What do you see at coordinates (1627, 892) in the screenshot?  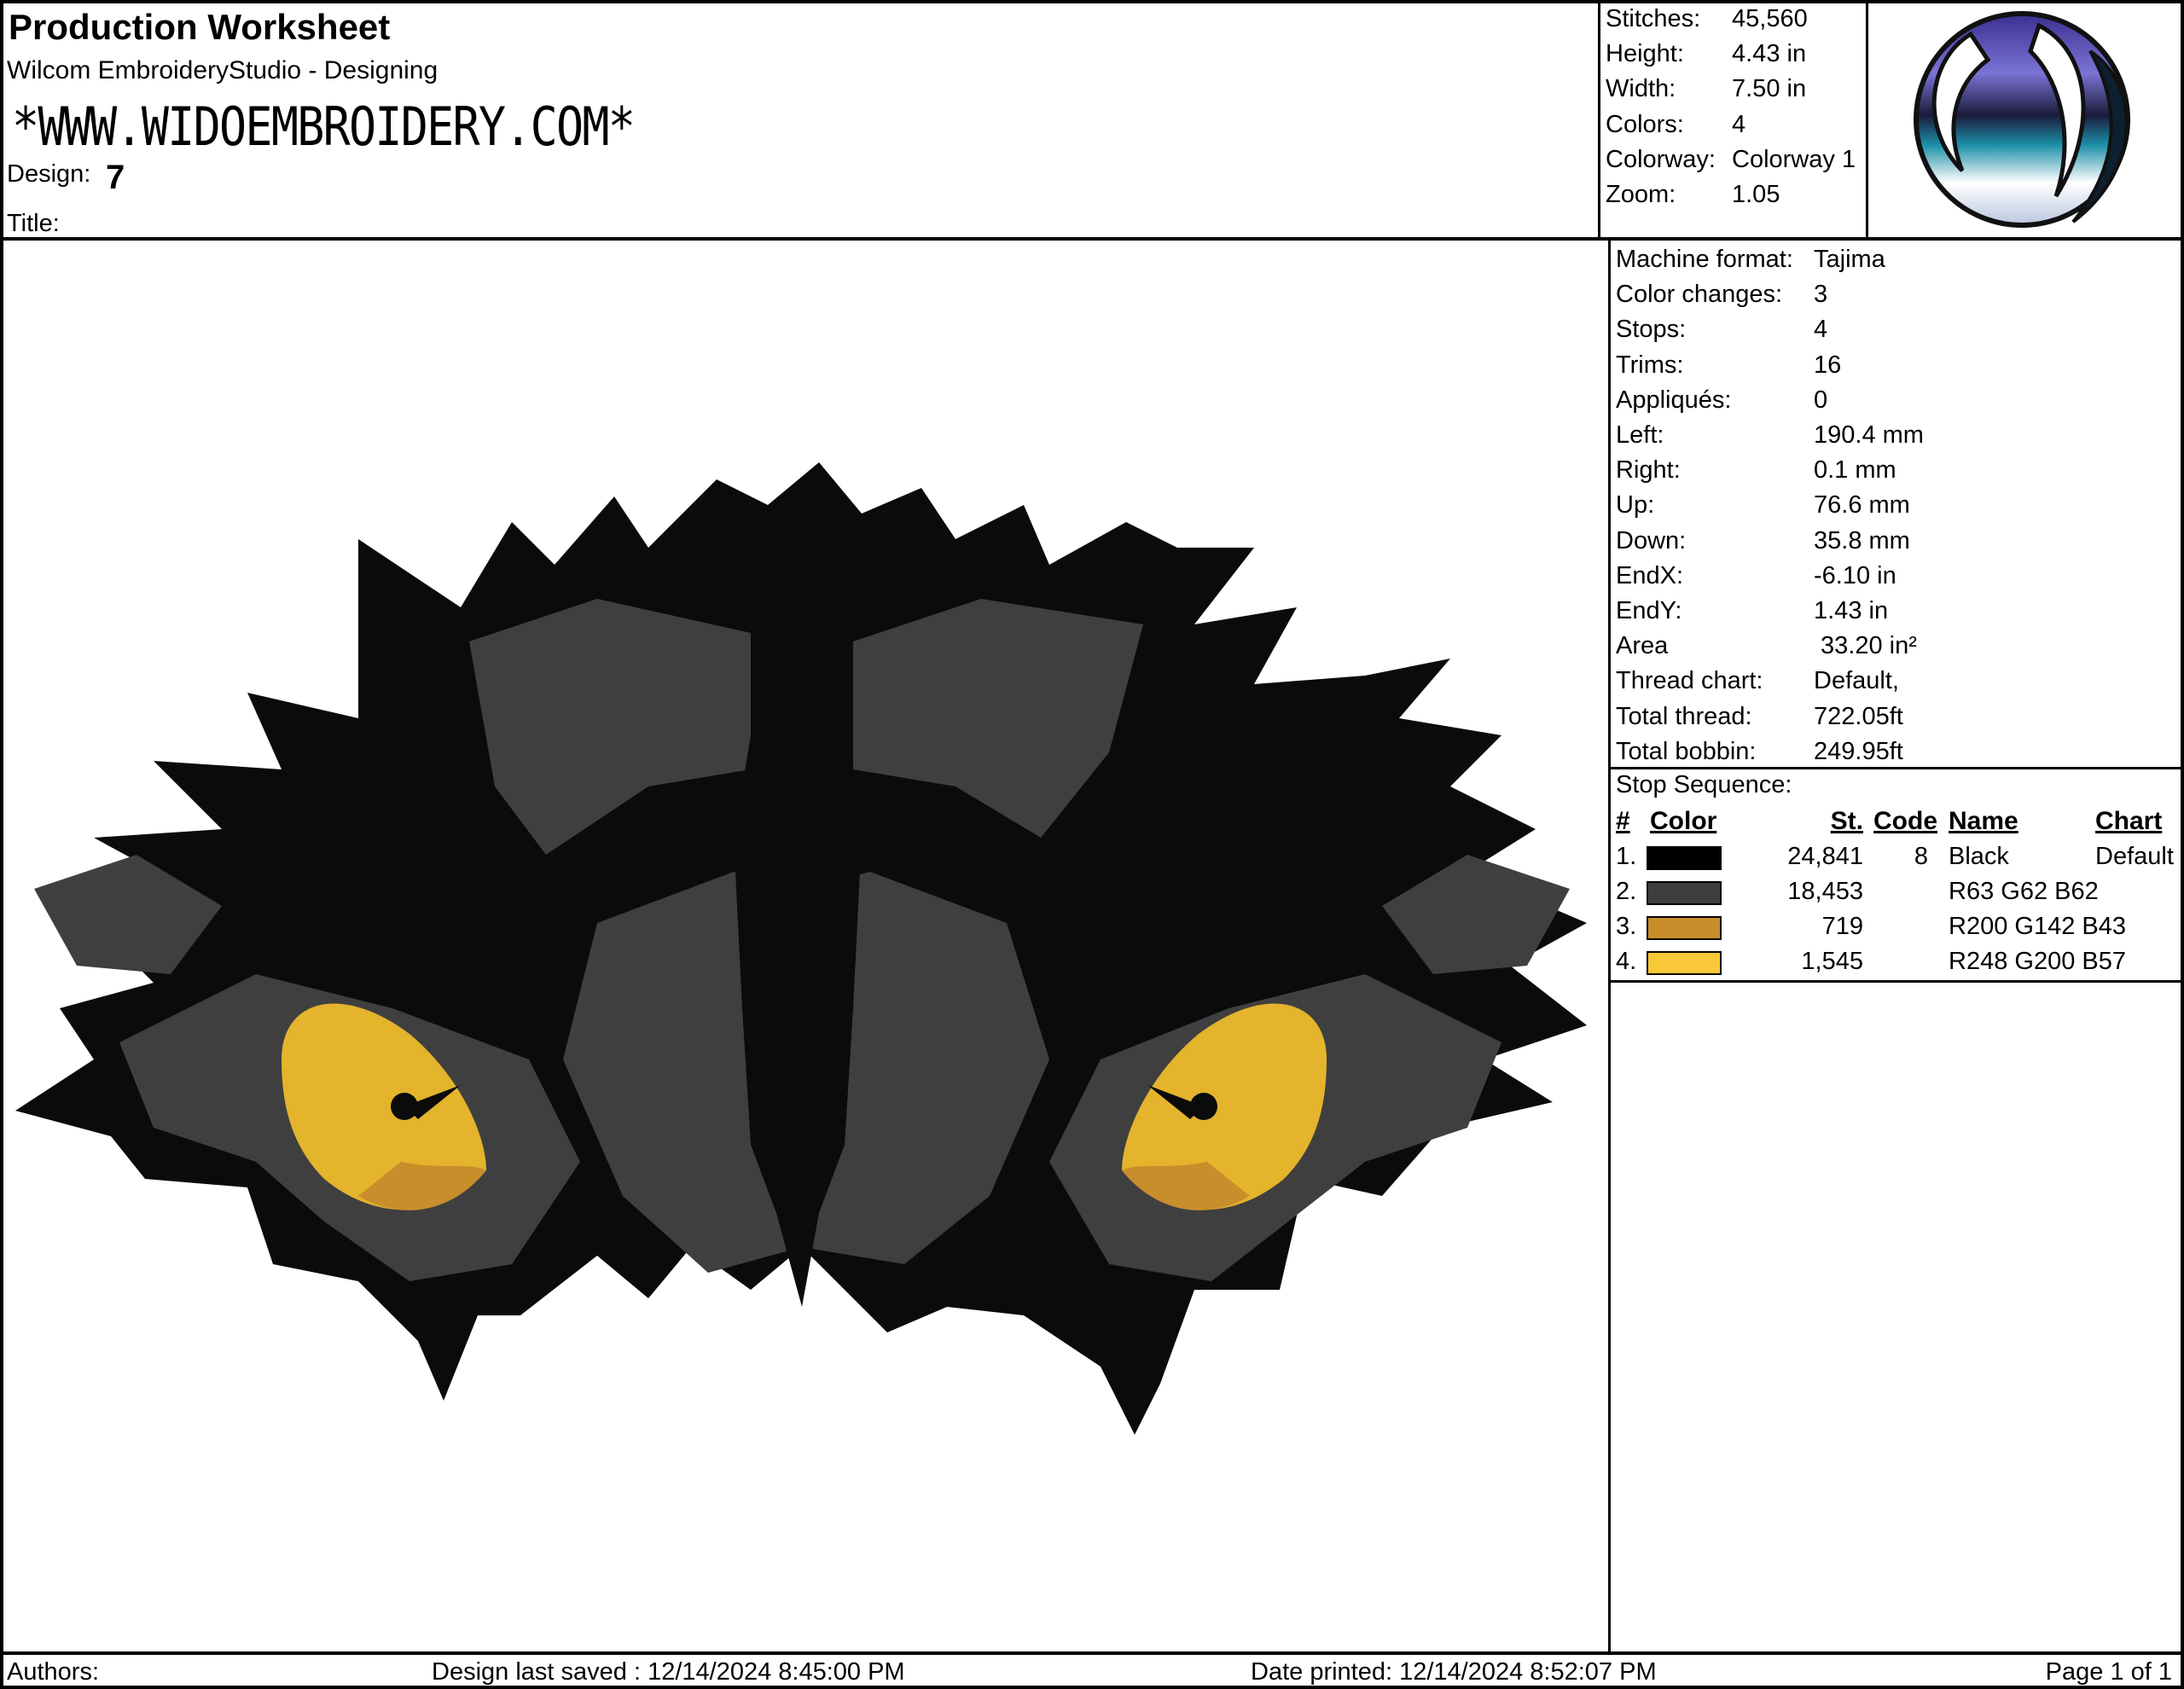 I see `row-number: 2.` at bounding box center [1627, 892].